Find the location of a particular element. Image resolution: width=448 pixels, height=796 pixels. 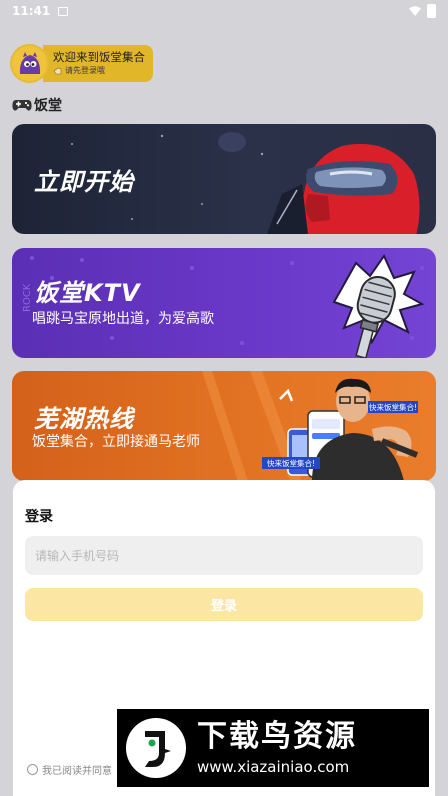

login-hint: 请先登录哦 is located at coordinates (99, 71).